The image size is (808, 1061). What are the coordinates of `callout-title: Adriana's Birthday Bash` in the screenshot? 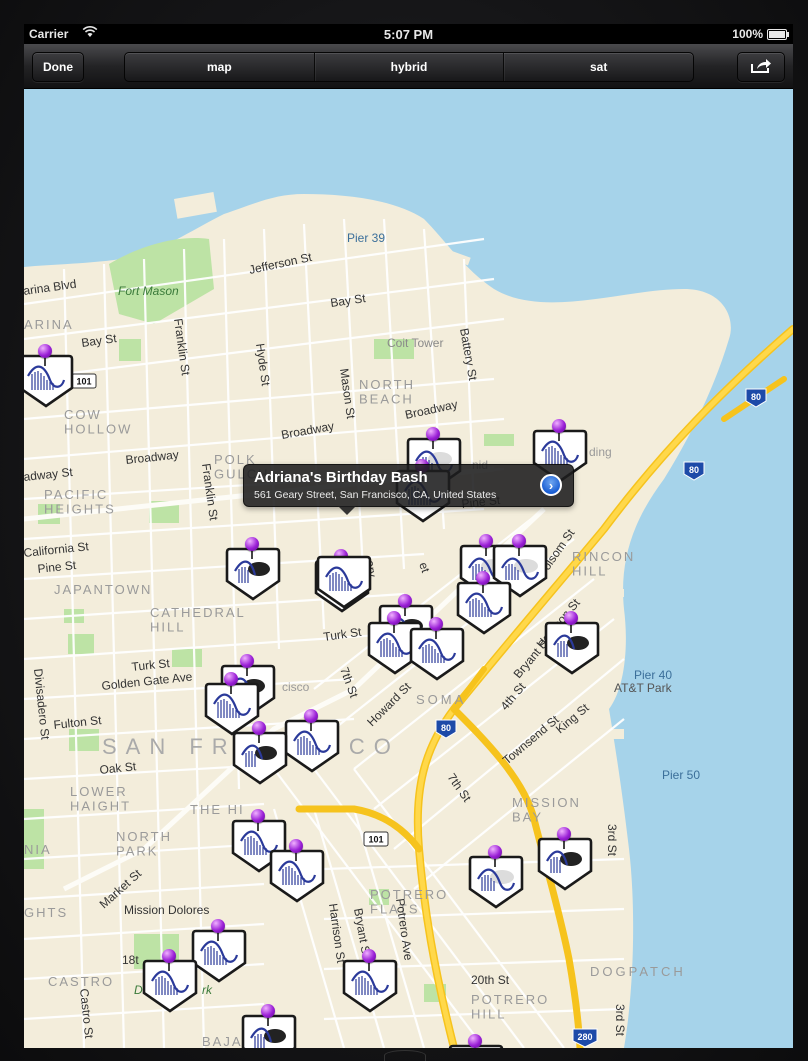 It's located at (341, 477).